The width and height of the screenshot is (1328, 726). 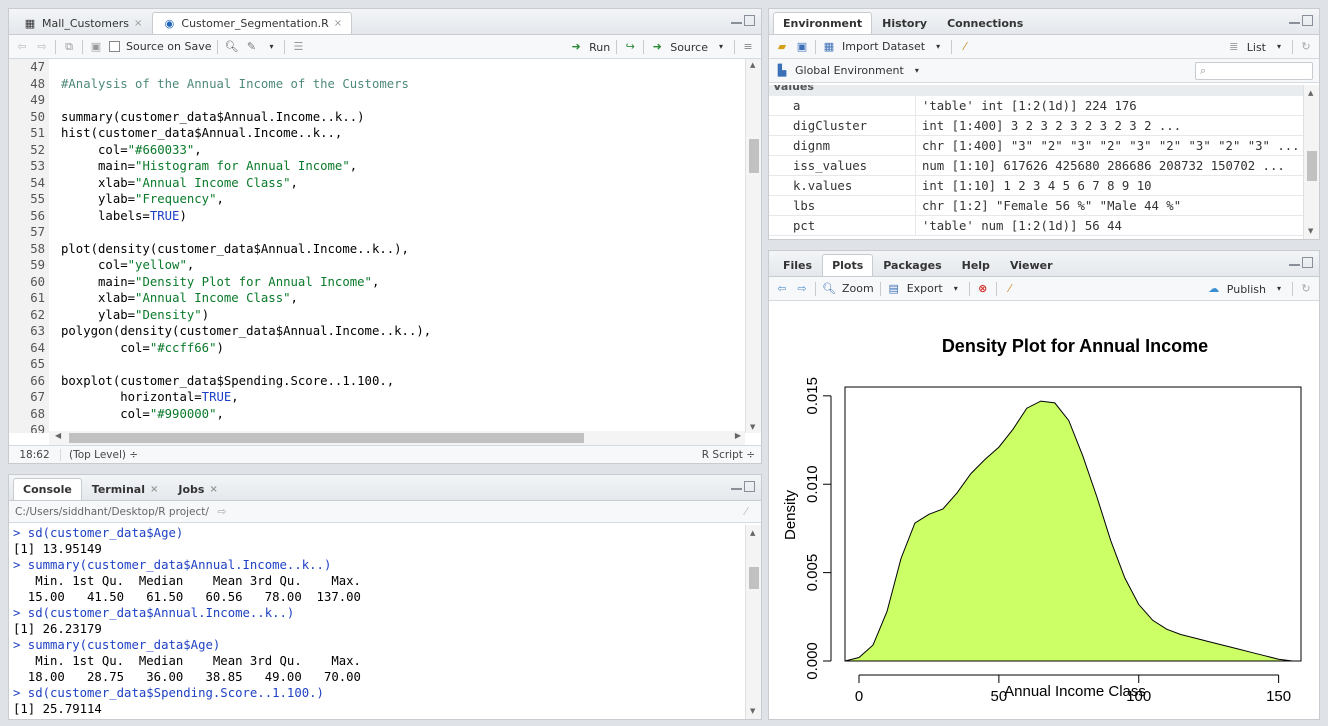 I want to click on code-line: 49, so click(x=377, y=100).